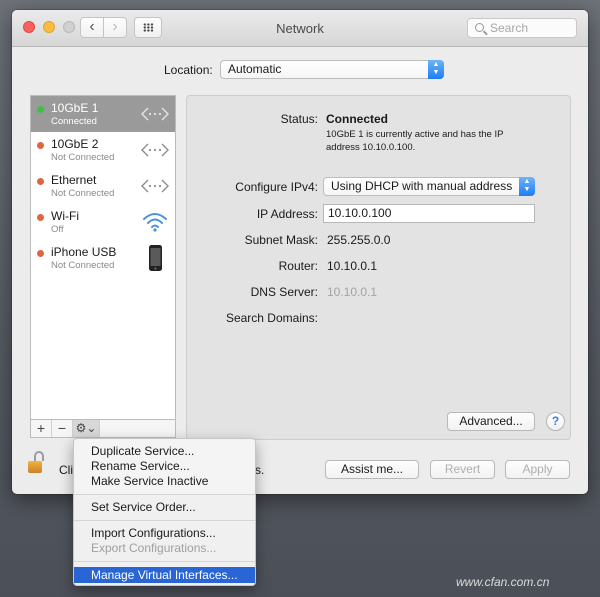  What do you see at coordinates (371, 147) in the screenshot?
I see `status-description-line-2: address 10.10.0.100.` at bounding box center [371, 147].